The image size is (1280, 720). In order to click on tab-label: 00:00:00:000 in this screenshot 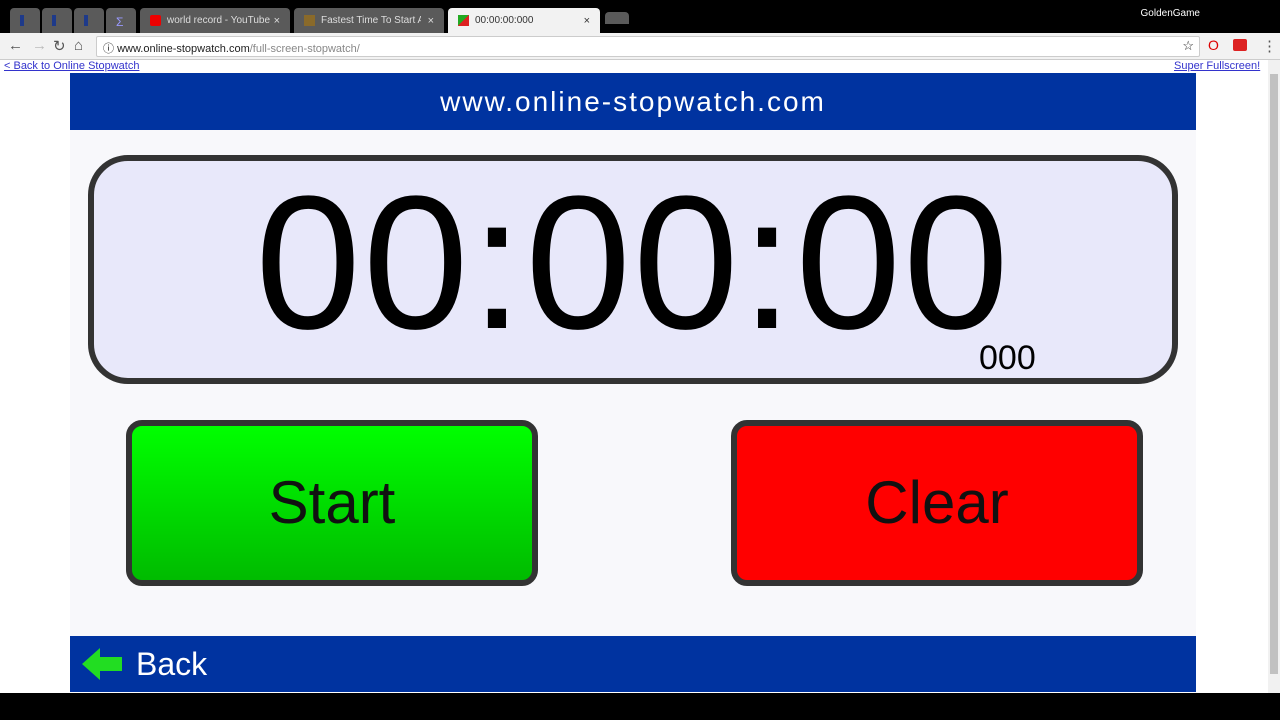, I will do `click(504, 20)`.